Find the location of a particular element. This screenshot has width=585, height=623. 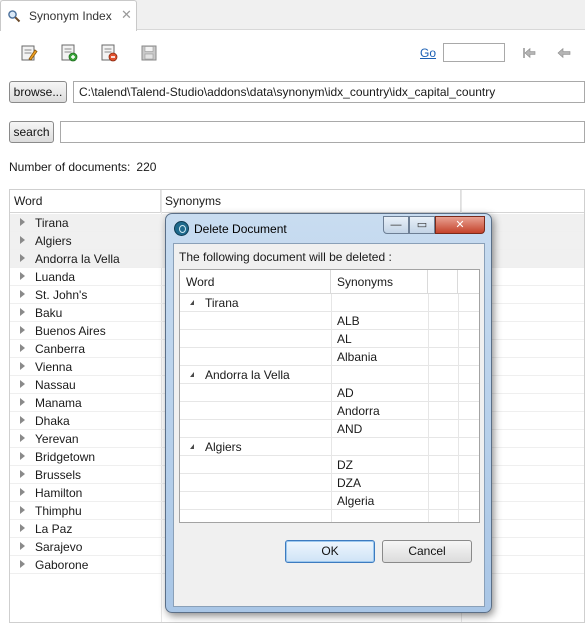

tree-row-synonym: AL is located at coordinates (329, 339).